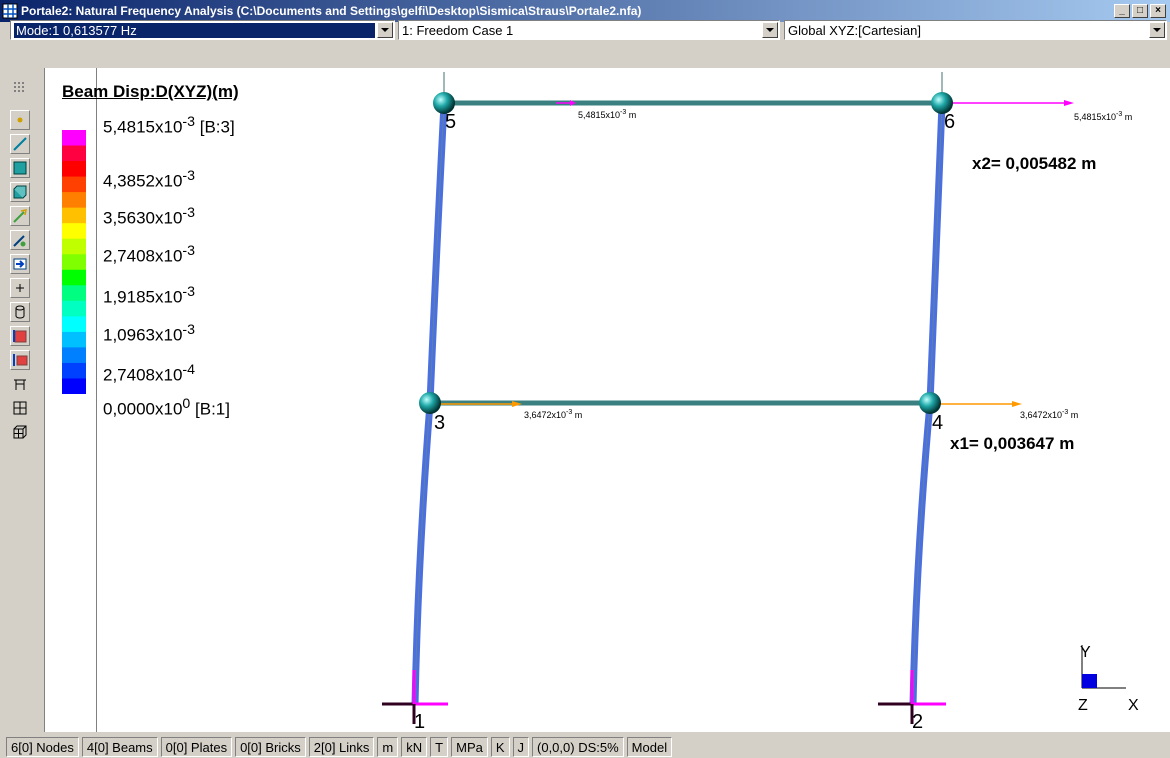 Image resolution: width=1170 pixels, height=758 pixels. What do you see at coordinates (521, 747) in the screenshot?
I see `status-unit-energy: J` at bounding box center [521, 747].